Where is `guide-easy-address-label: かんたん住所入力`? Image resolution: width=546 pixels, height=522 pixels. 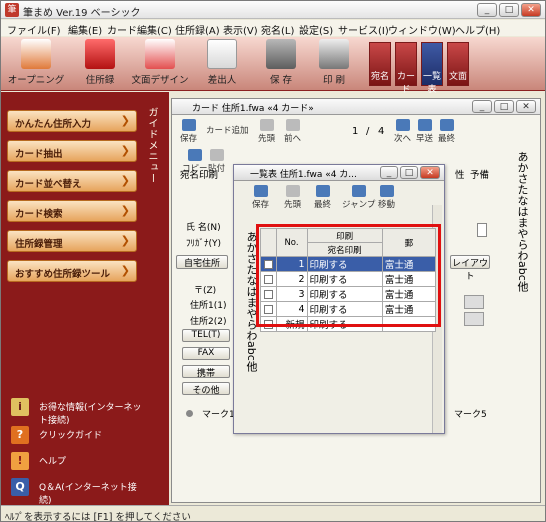 guide-easy-address-label: かんたん住所入力 is located at coordinates (53, 124).